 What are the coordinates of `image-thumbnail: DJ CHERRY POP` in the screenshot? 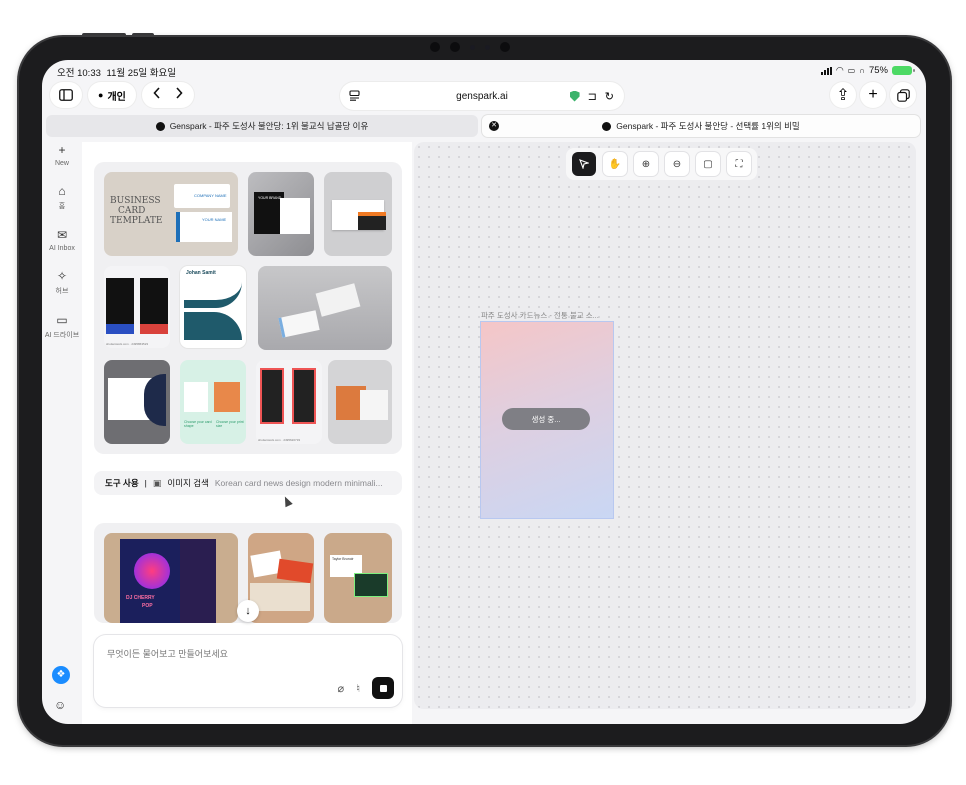 It's located at (171, 578).